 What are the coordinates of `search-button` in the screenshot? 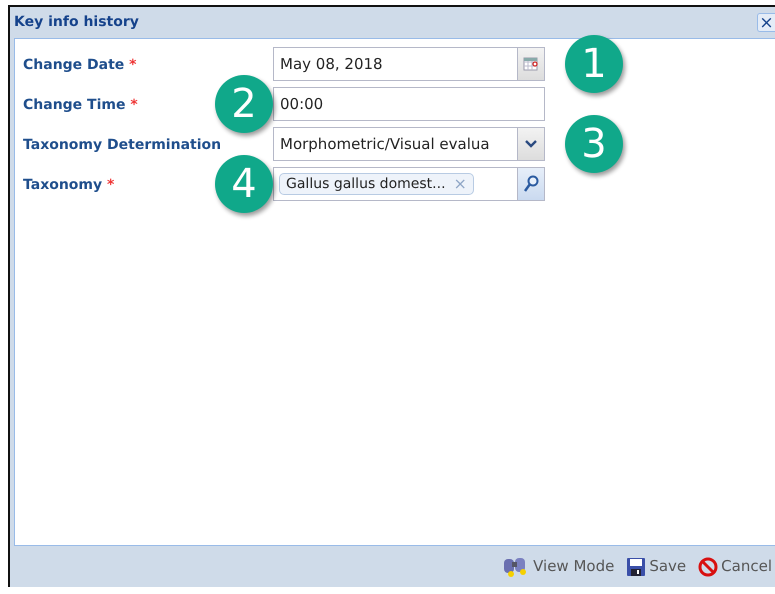 It's located at (530, 184).